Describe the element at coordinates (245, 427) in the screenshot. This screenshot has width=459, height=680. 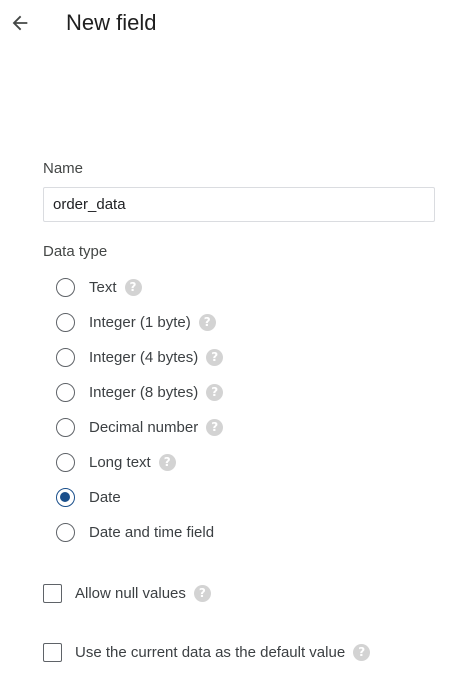
I see `radio-option-decimal-number: Decimal number ?` at that location.